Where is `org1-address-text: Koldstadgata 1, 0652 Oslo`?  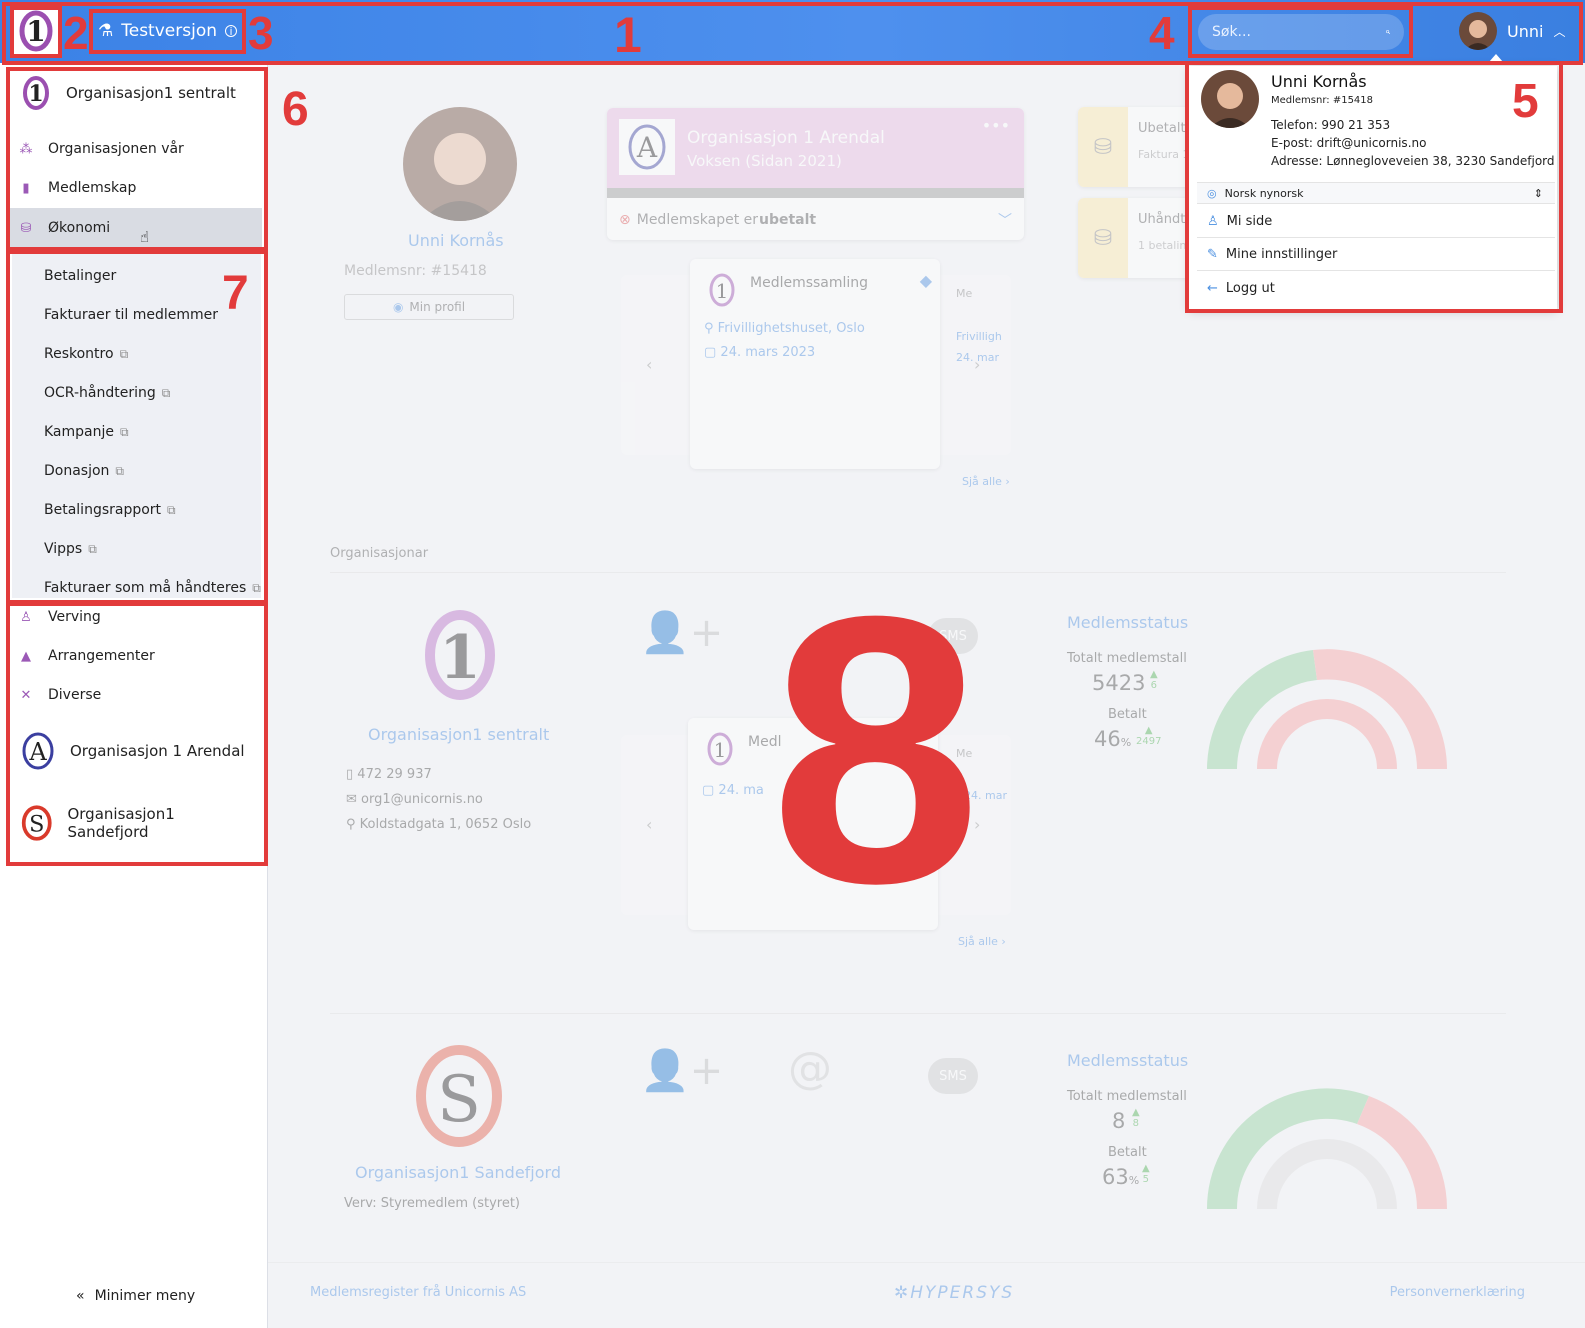 org1-address-text: Koldstadgata 1, 0652 Oslo is located at coordinates (445, 824).